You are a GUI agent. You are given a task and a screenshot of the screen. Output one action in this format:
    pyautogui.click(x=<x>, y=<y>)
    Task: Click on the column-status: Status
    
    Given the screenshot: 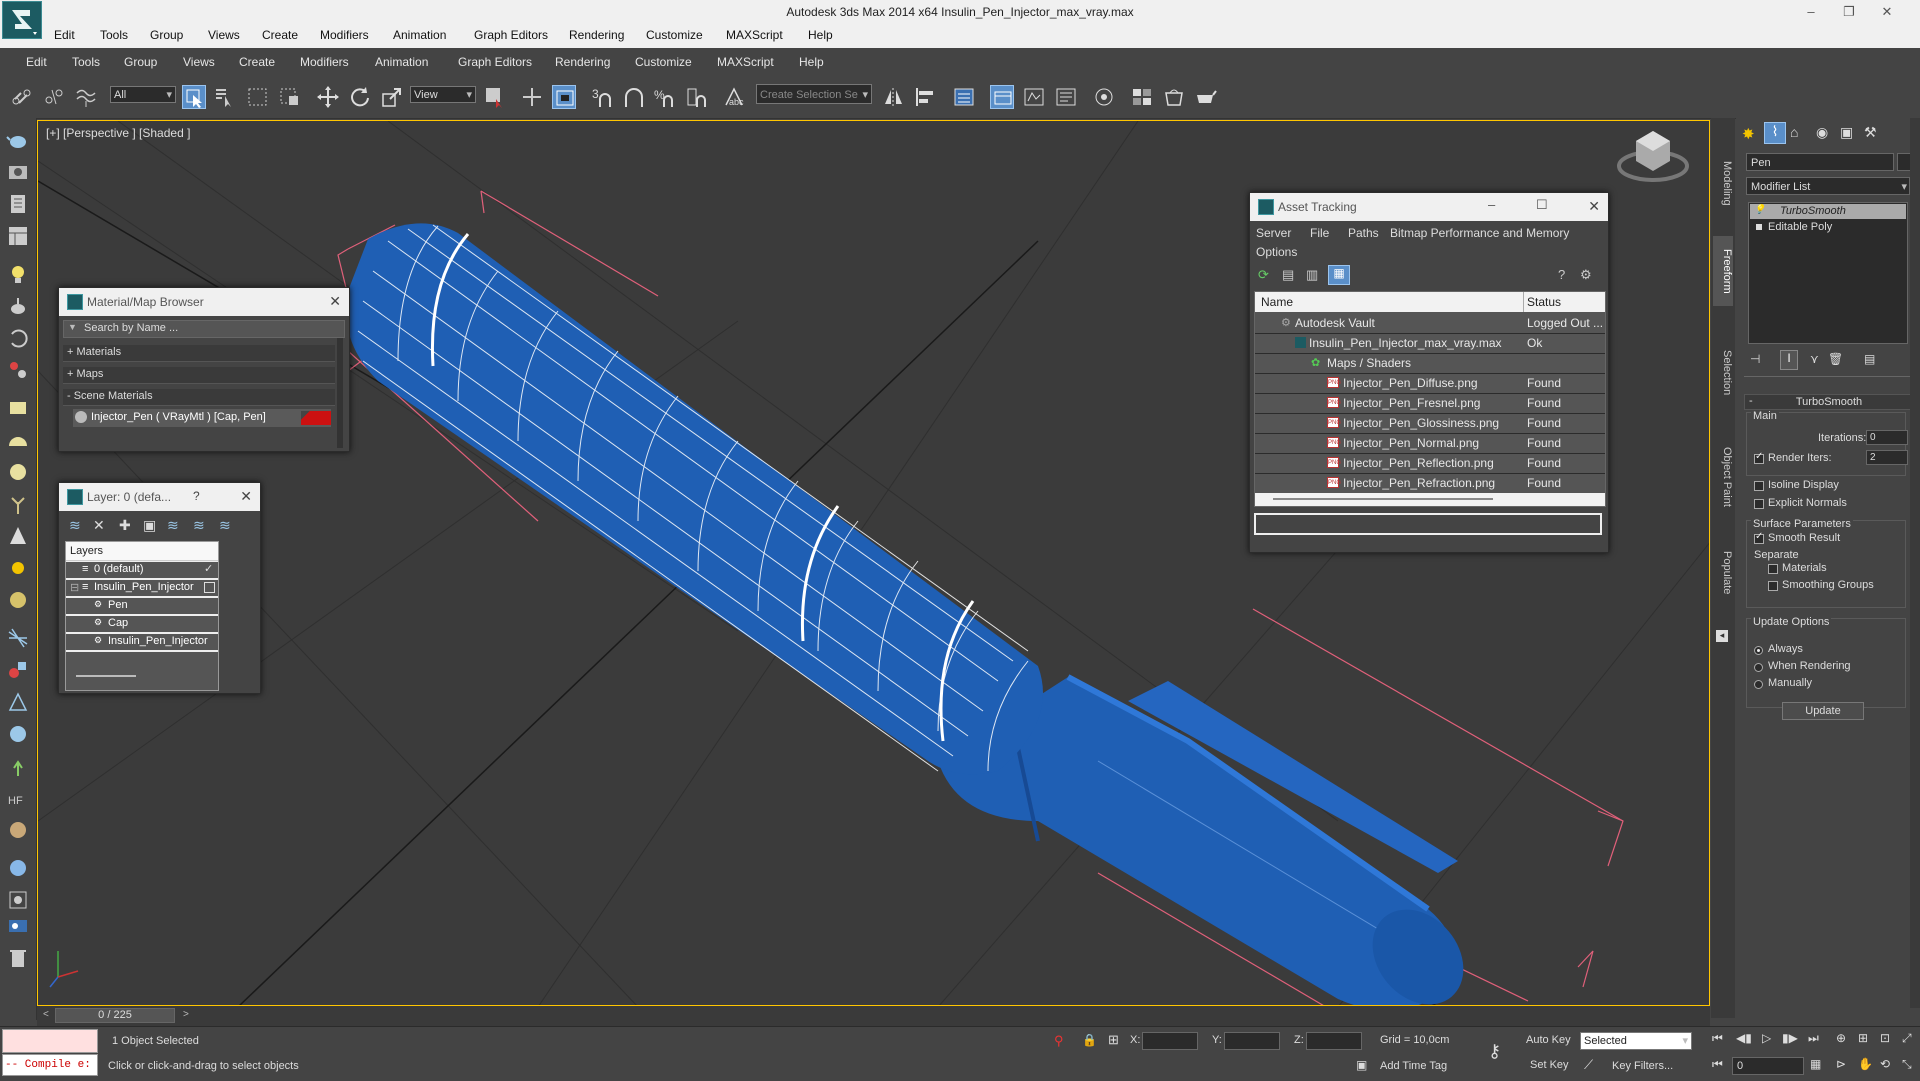 What is the action you would take?
    pyautogui.click(x=1544, y=302)
    